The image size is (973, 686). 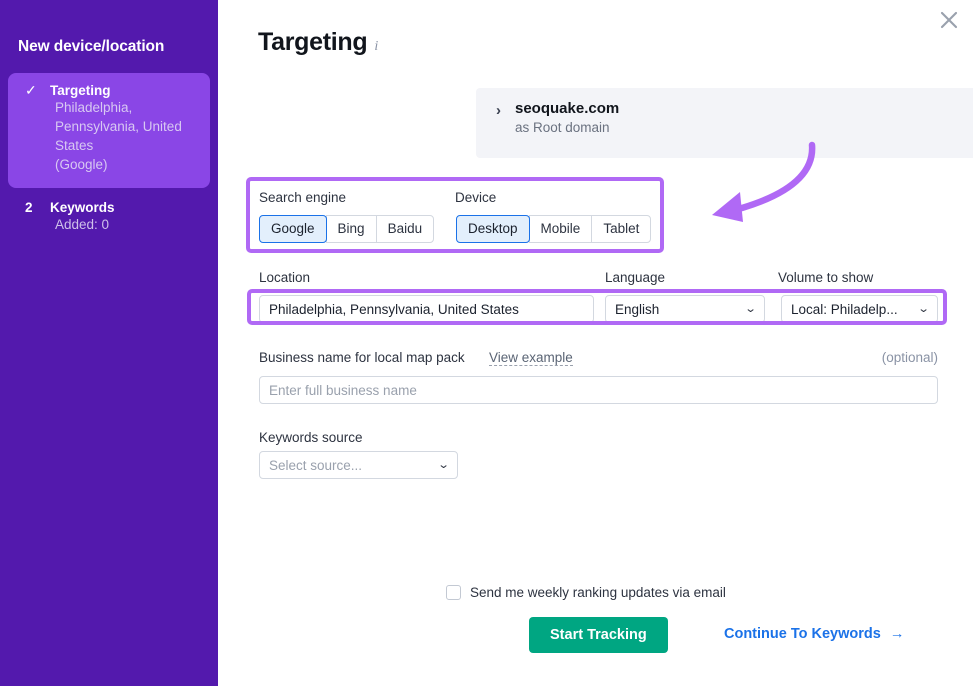 What do you see at coordinates (405, 229) in the screenshot?
I see `search-engine-option-baidu: Baidu` at bounding box center [405, 229].